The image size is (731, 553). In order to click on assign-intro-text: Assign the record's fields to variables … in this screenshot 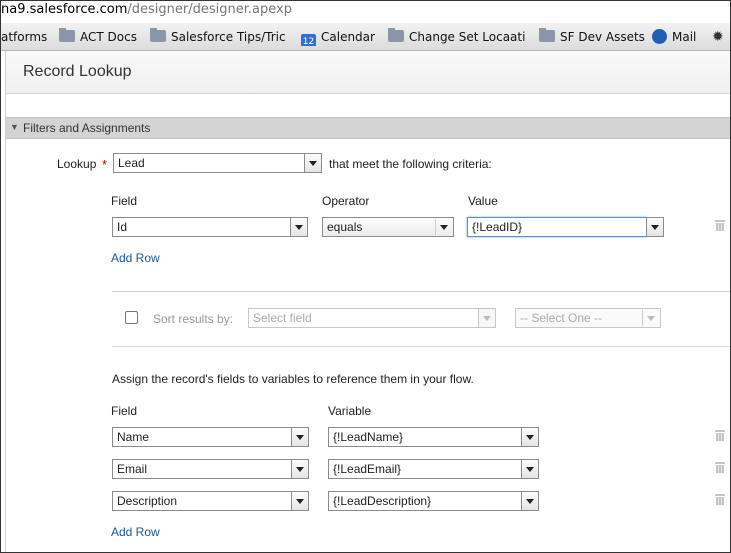, I will do `click(293, 379)`.